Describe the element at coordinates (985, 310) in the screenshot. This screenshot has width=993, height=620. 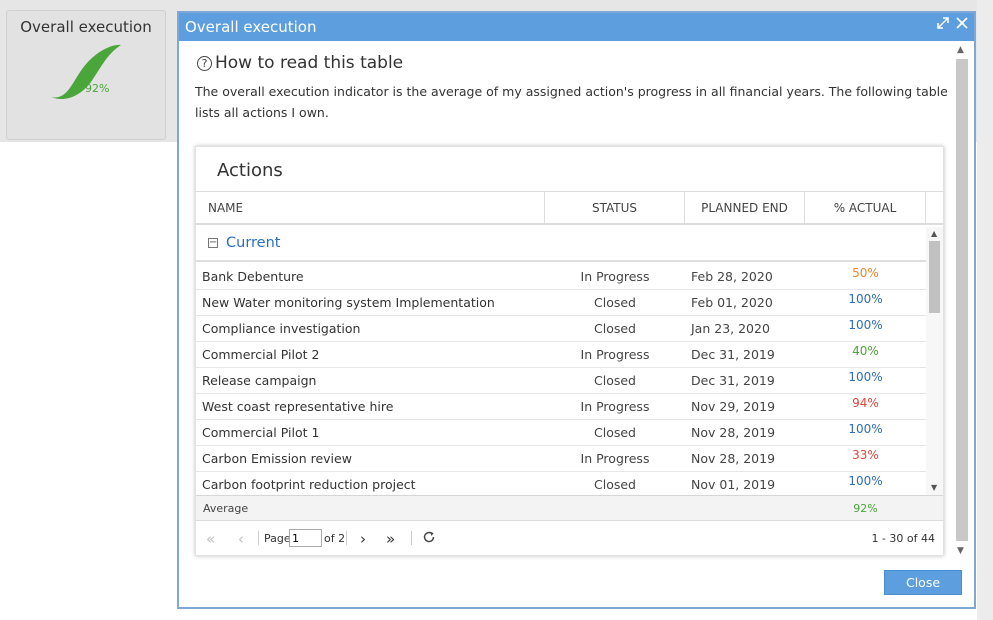
I see `page-right-strip` at that location.